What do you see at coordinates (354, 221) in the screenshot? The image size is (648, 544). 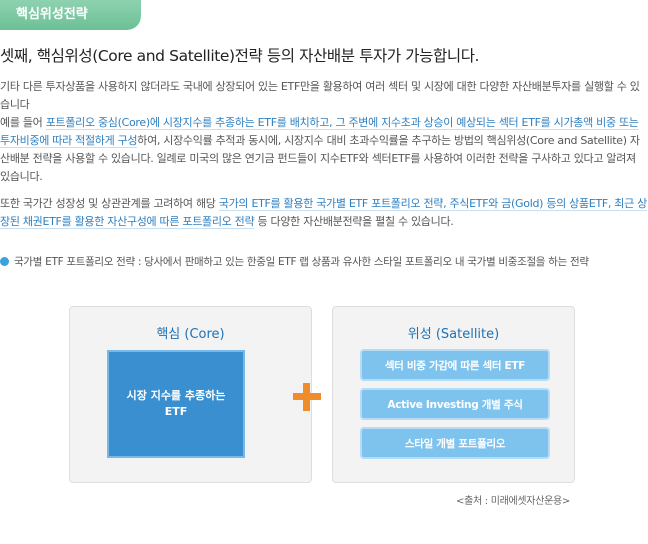 I see `paragraph-2-text-b: 등 다양한 자산배분전략을 펼칠 수 있습니다.` at bounding box center [354, 221].